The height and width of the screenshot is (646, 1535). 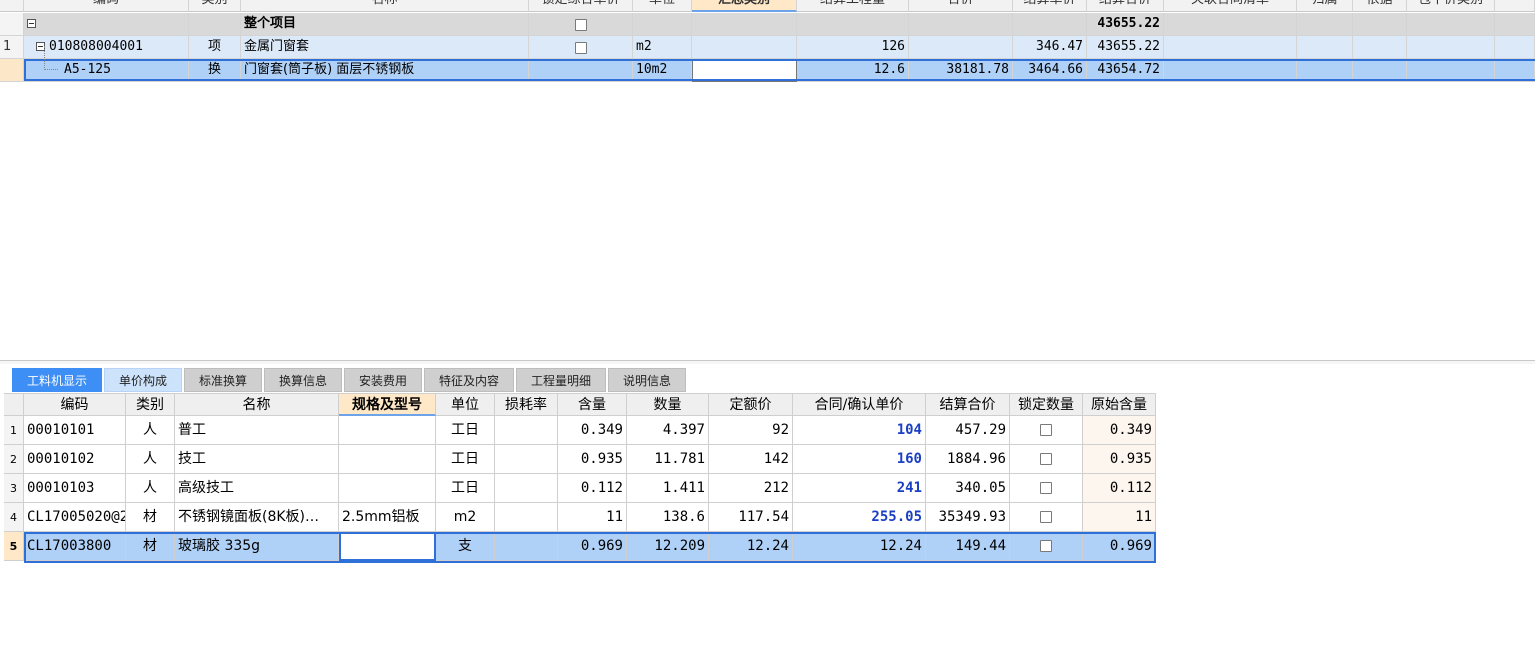 I want to click on cell-qty: 126, so click(x=853, y=47).